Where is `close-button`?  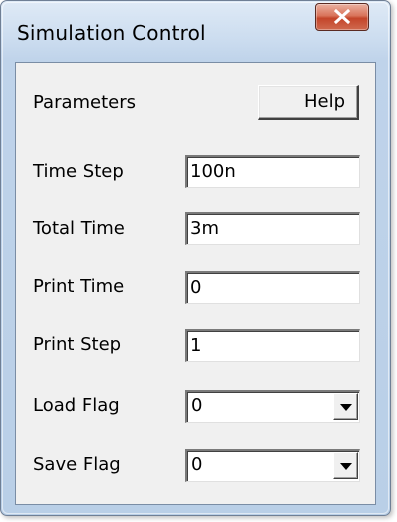 close-button is located at coordinates (342, 17).